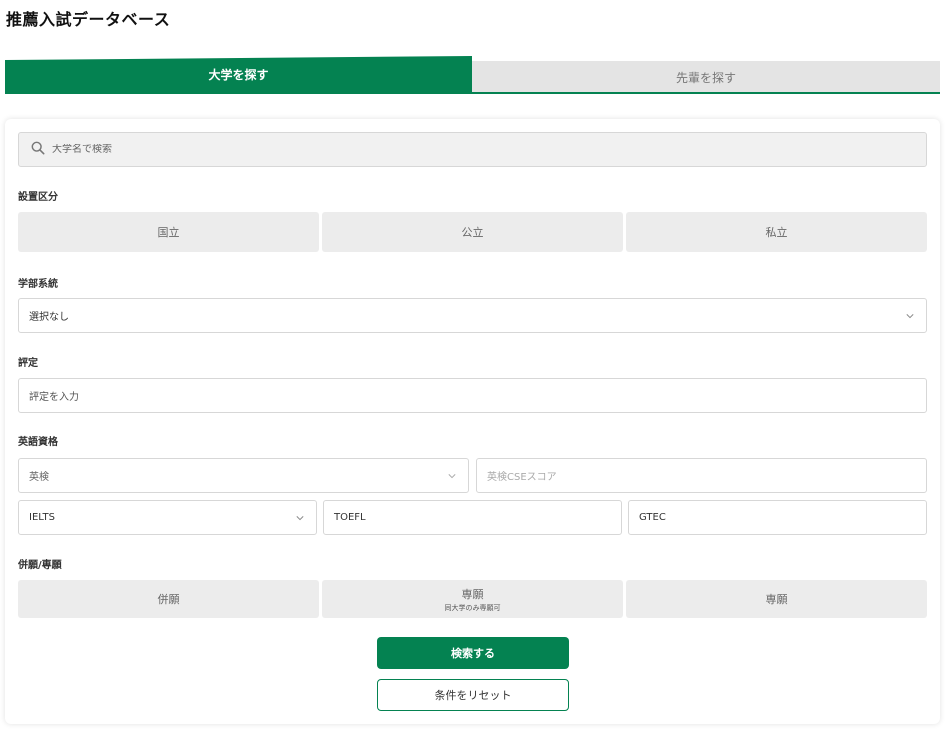  What do you see at coordinates (350, 517) in the screenshot?
I see `toefl-input-value: TOEFL` at bounding box center [350, 517].